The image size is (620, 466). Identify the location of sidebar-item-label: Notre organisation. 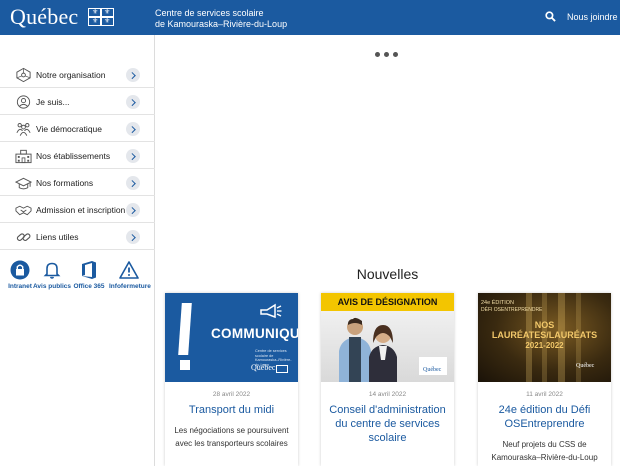
(71, 75).